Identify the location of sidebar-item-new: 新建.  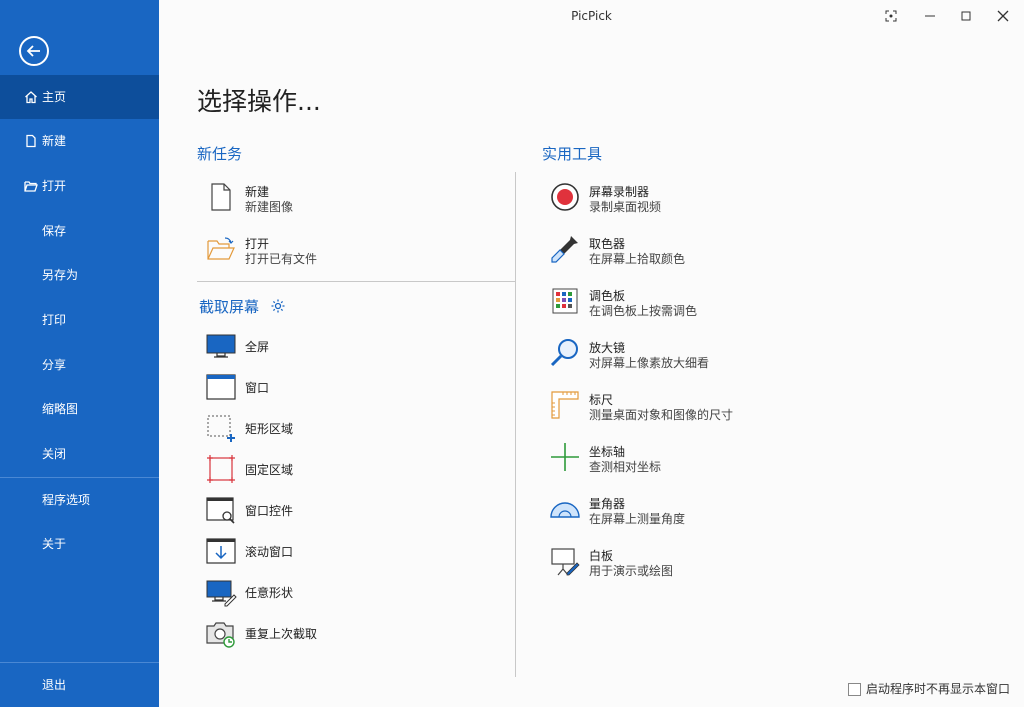
(79, 141).